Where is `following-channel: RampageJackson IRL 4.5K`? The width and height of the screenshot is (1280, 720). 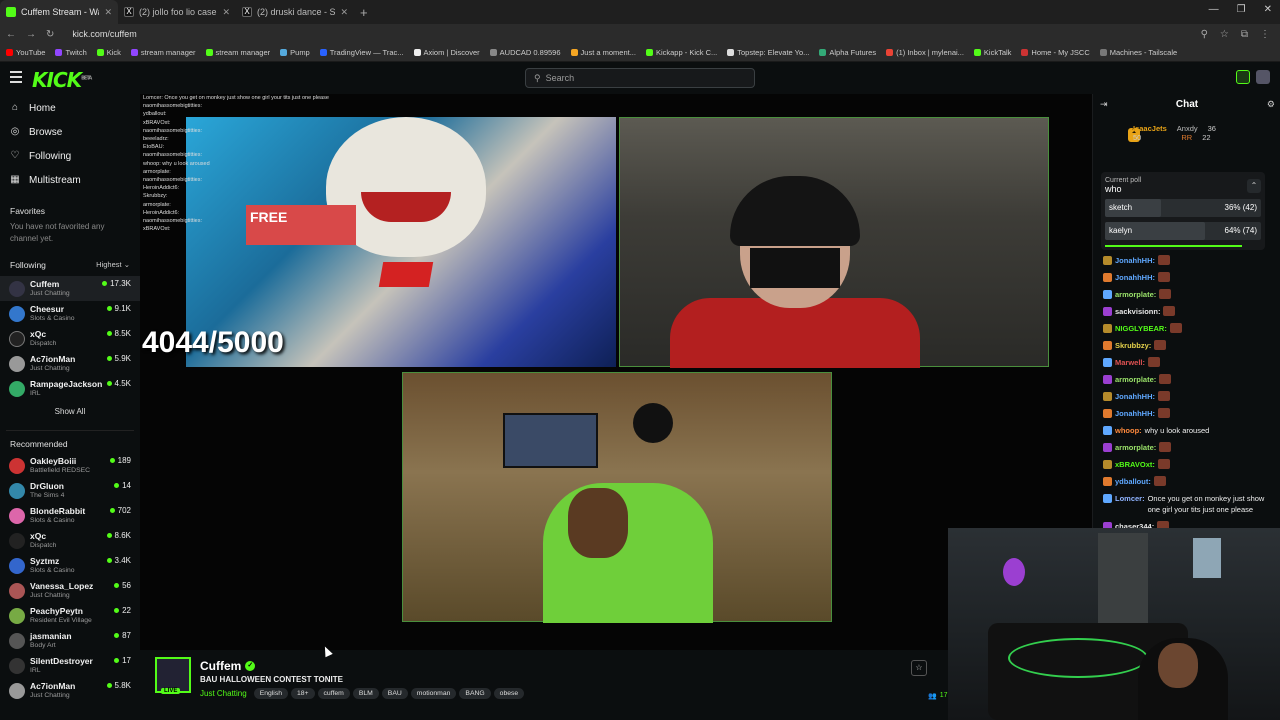
following-channel: RampageJackson IRL 4.5K is located at coordinates (70, 388).